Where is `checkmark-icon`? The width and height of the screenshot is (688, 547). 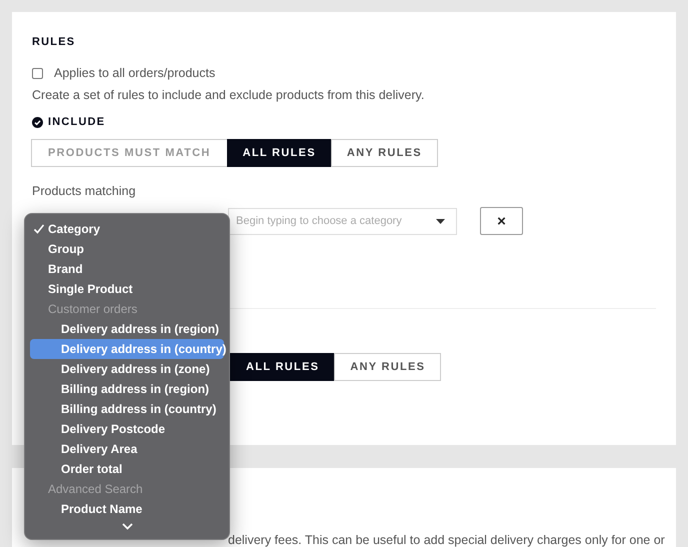 checkmark-icon is located at coordinates (39, 229).